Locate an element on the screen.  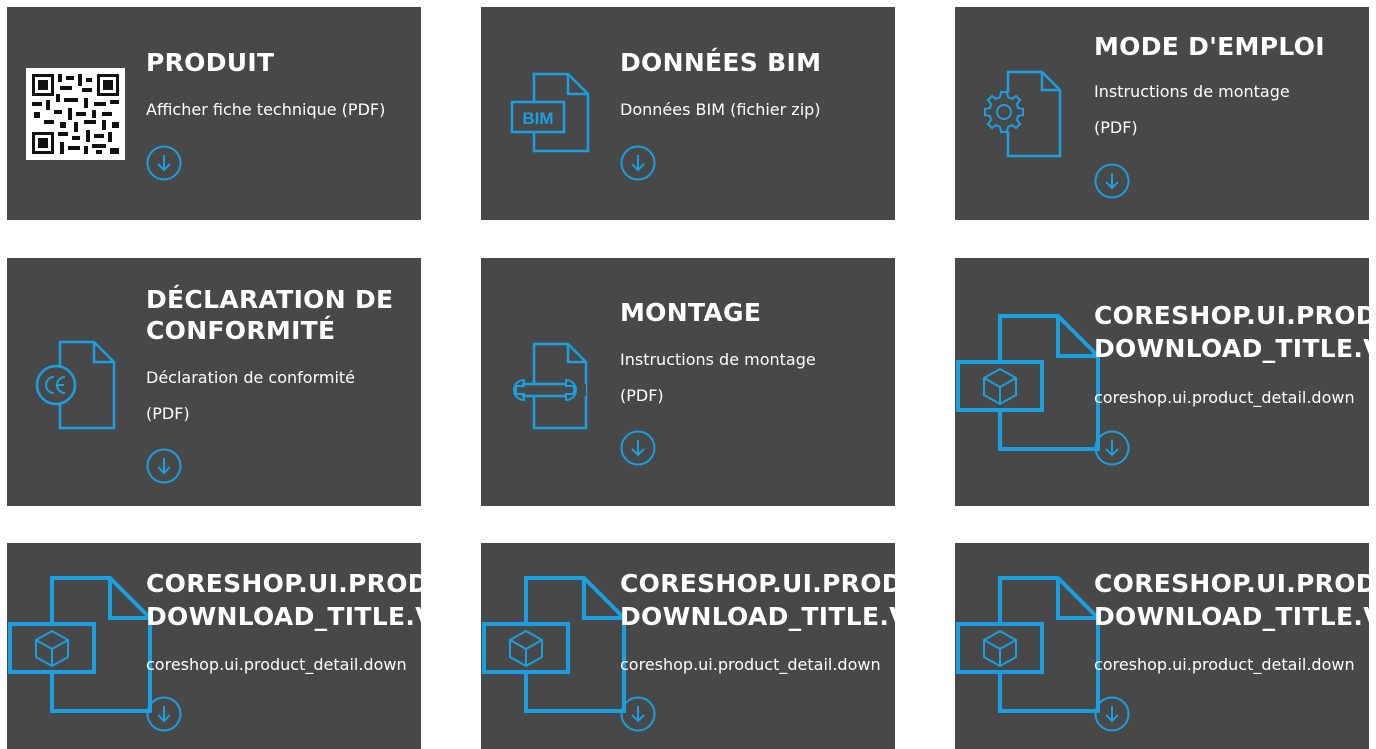
bim-label: BIM is located at coordinates (537, 118).